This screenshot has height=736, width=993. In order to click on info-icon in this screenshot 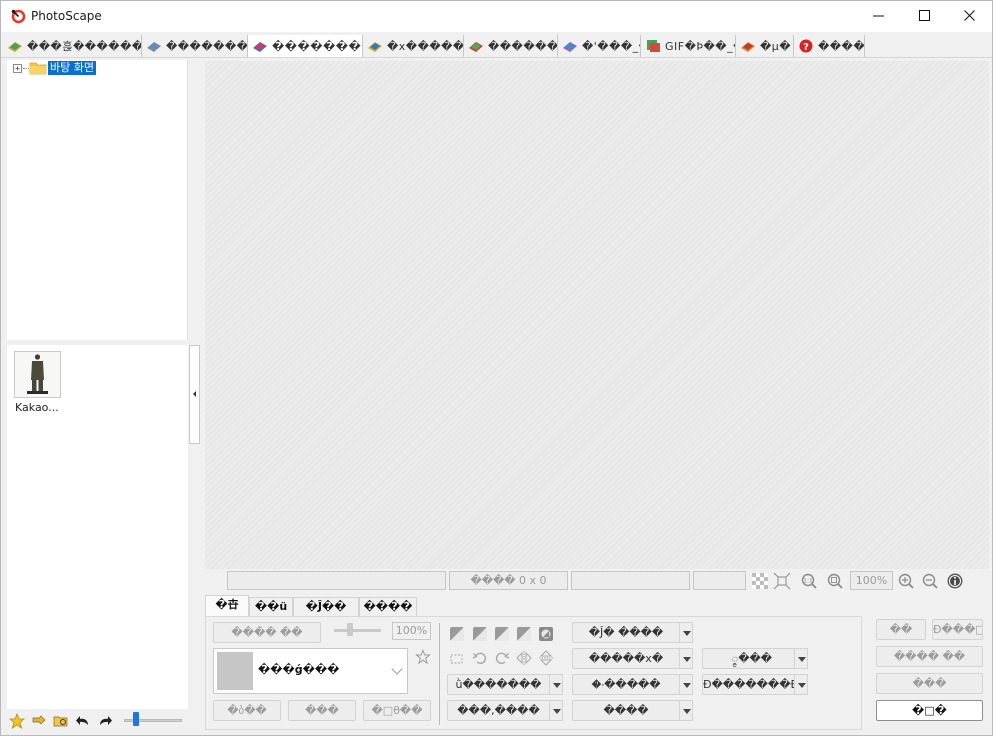, I will do `click(955, 581)`.